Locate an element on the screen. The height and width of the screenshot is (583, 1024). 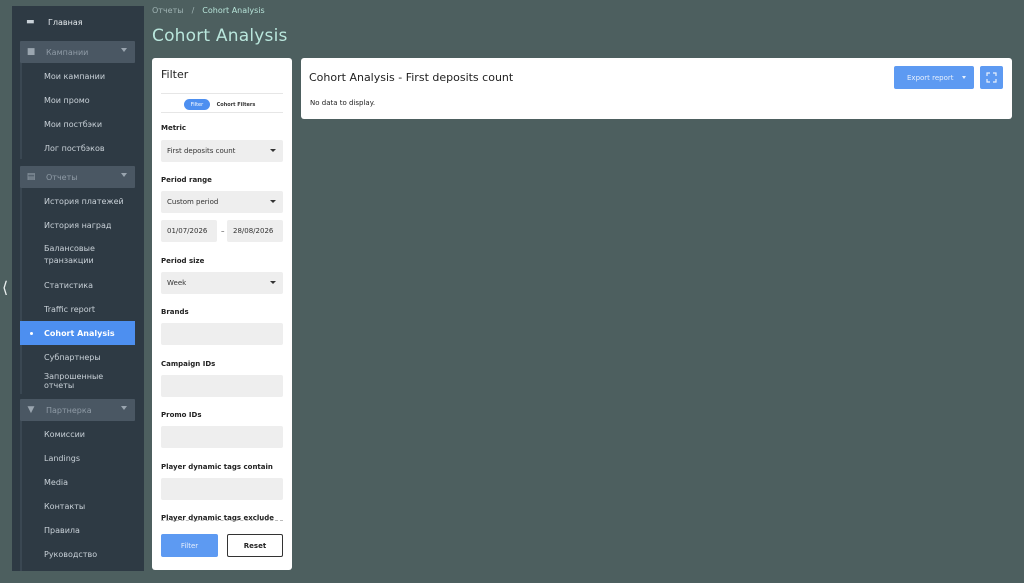
sidebar-item-cohort-analysis: Cohort Analysis is located at coordinates (77, 333).